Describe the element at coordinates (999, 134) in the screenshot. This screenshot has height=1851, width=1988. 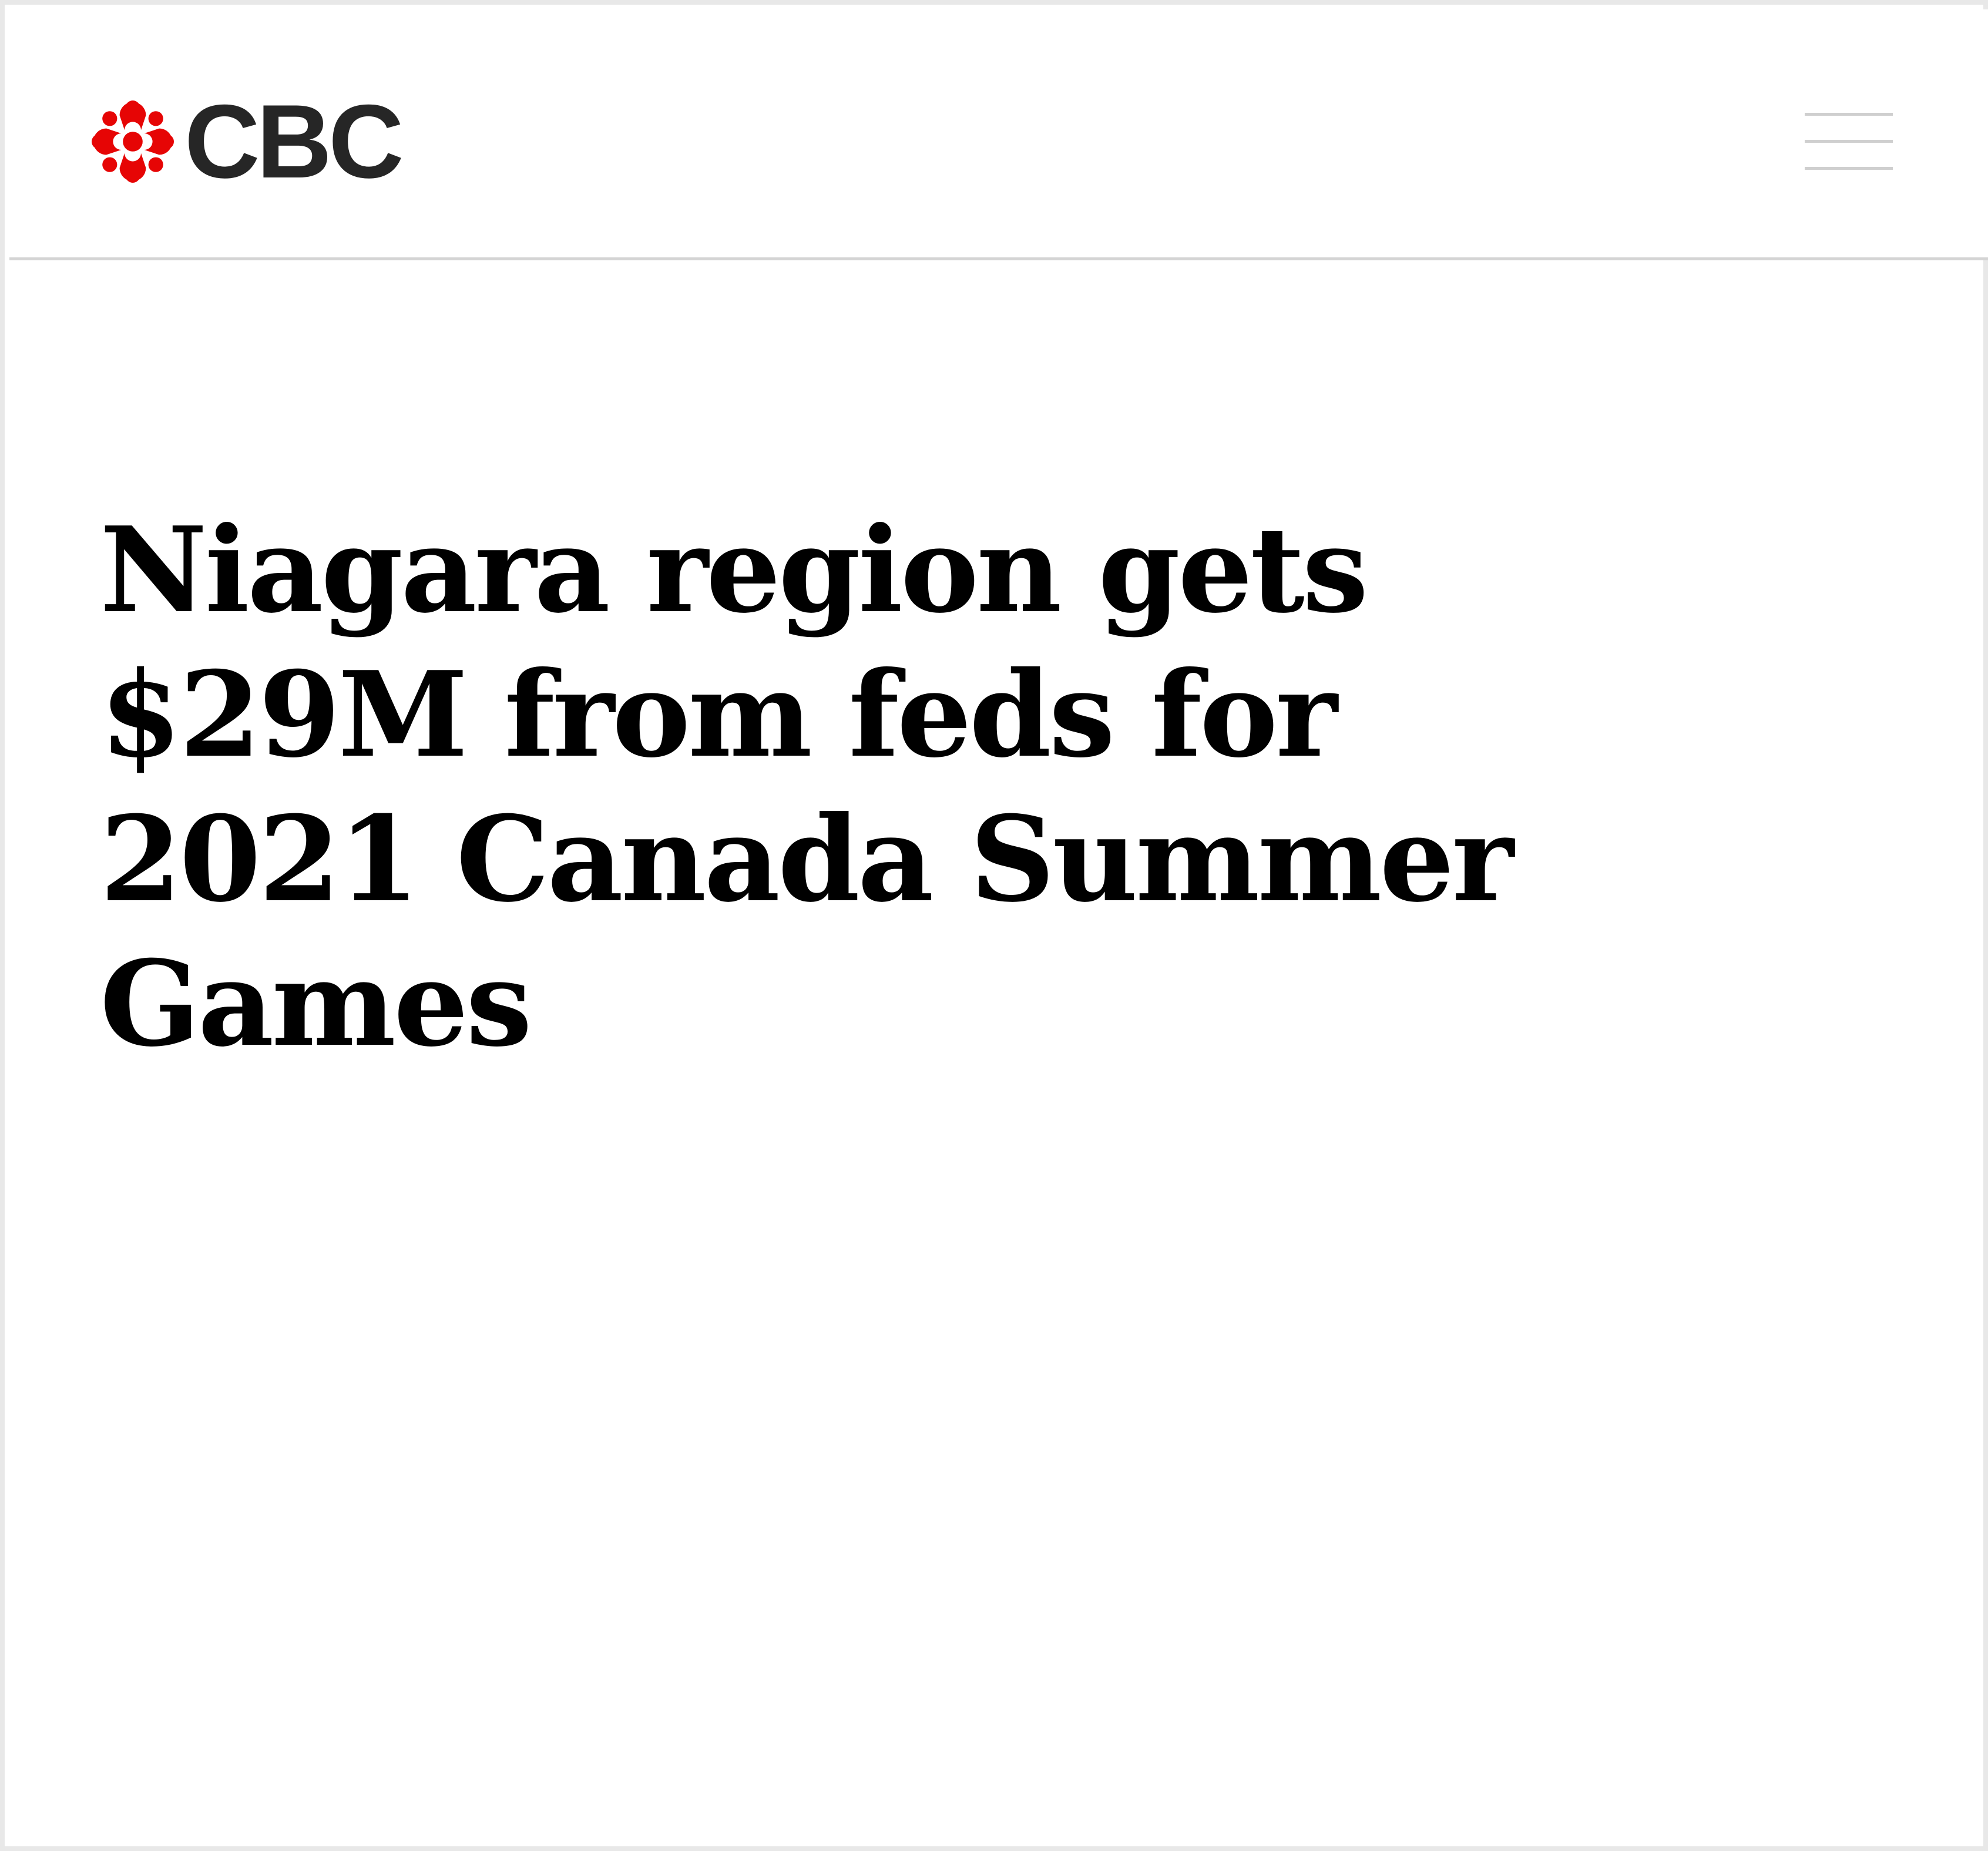
I see `site-header: CBC` at that location.